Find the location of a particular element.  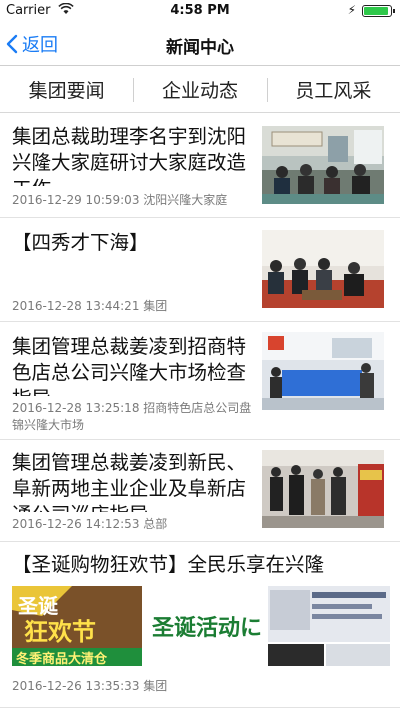

status-bar: Carrier 4:58 PM ⚡ is located at coordinates (200, 11).